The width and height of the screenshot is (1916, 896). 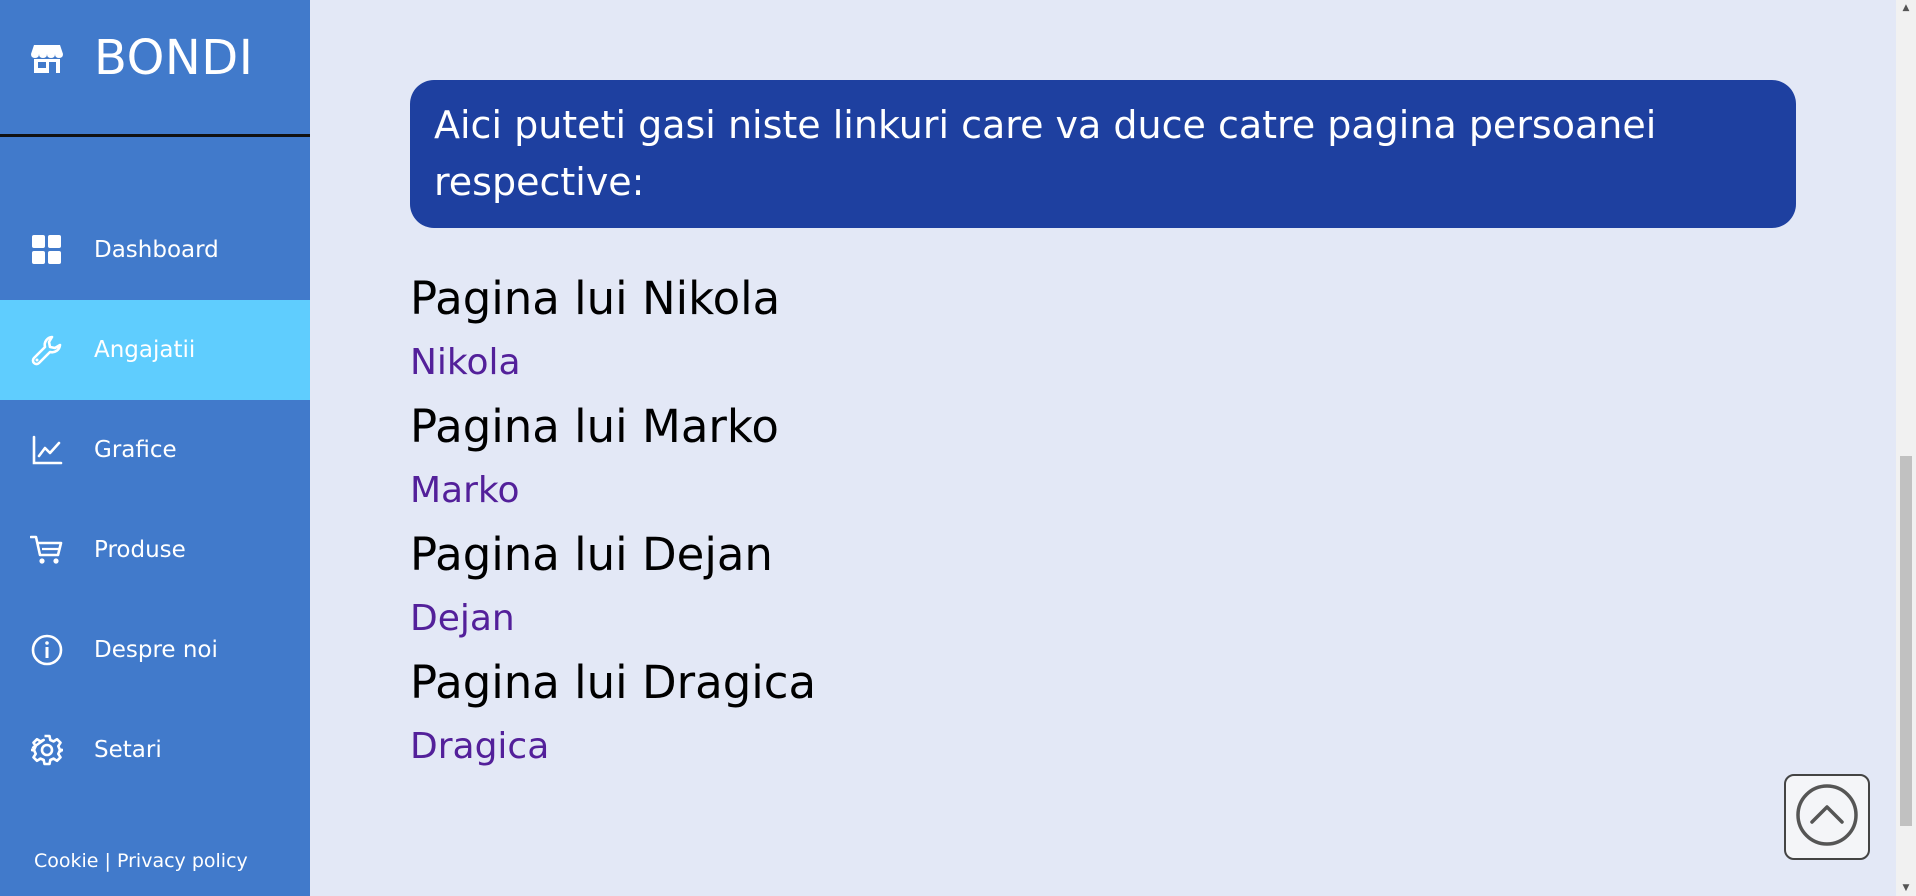 I want to click on dashboard-grid-icon, so click(x=47, y=250).